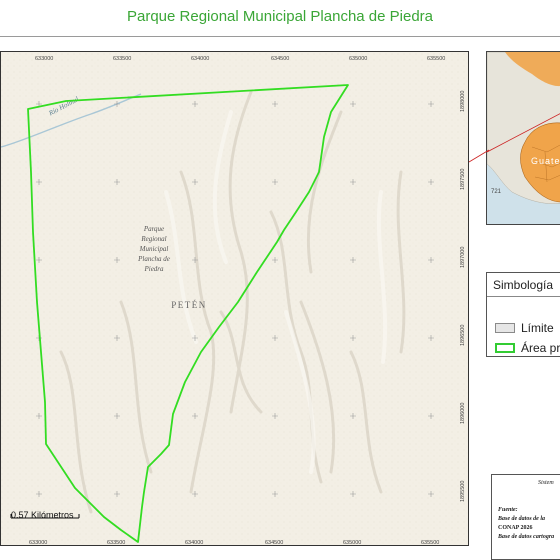  I want to click on inset-map: Guate 721, so click(523, 138).